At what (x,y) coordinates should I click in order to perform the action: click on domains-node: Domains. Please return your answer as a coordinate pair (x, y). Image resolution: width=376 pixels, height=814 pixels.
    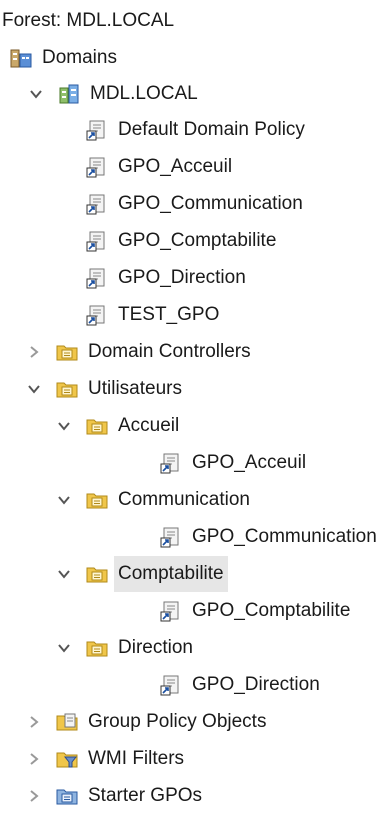
    Looking at the image, I should click on (63, 58).